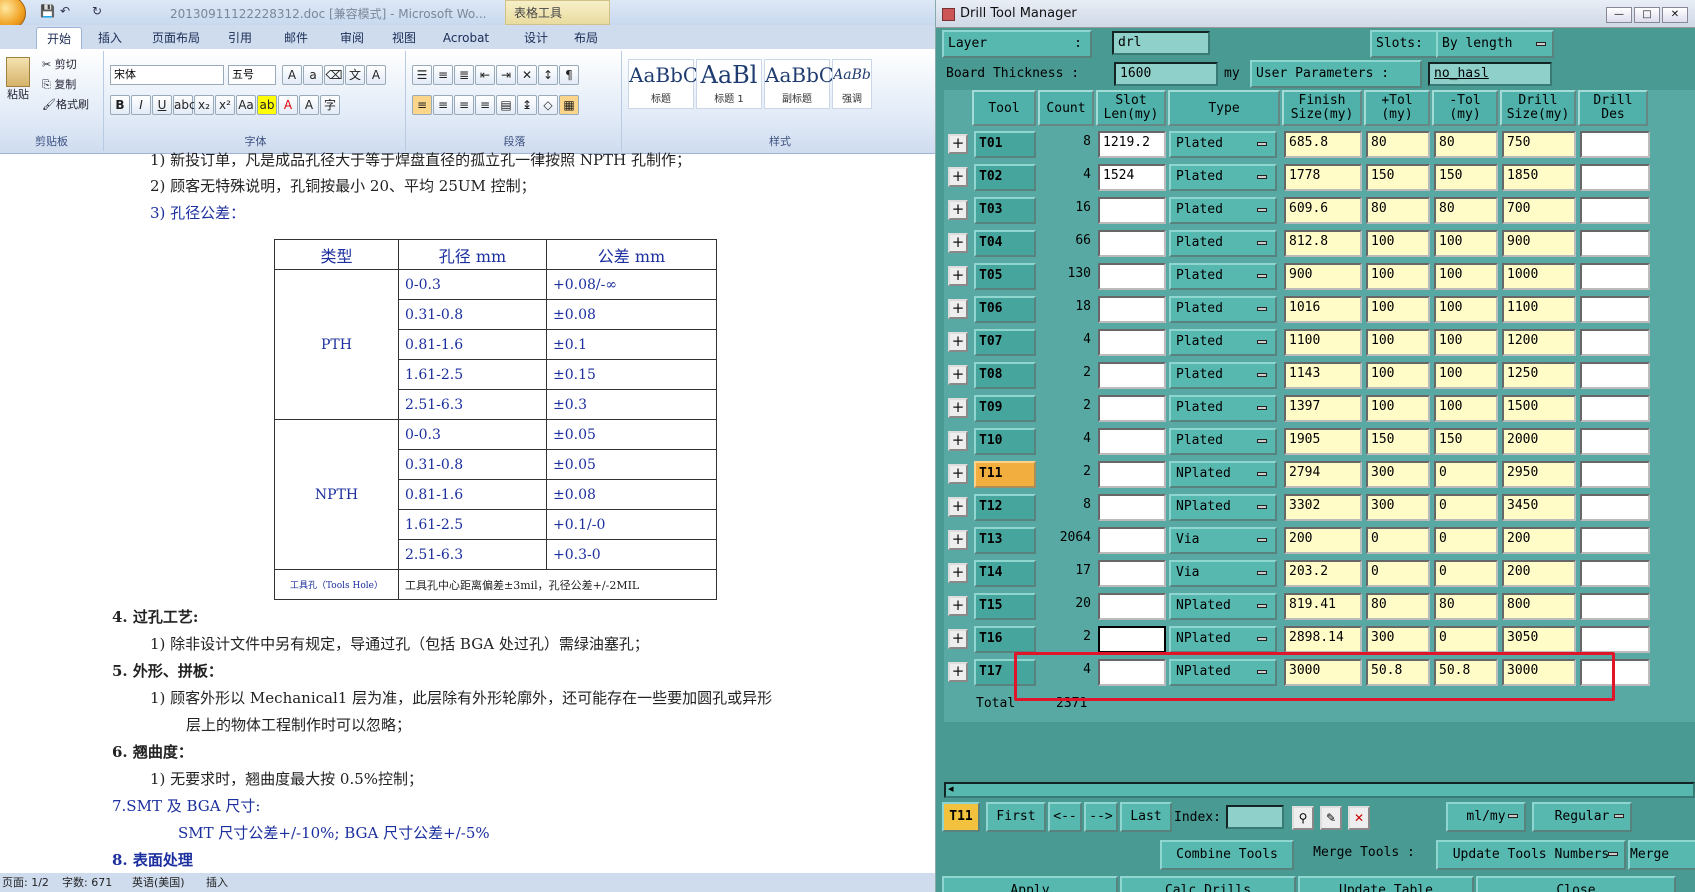 The width and height of the screenshot is (1695, 892). What do you see at coordinates (1539, 309) in the screenshot?
I see `drill-input: 1100` at bounding box center [1539, 309].